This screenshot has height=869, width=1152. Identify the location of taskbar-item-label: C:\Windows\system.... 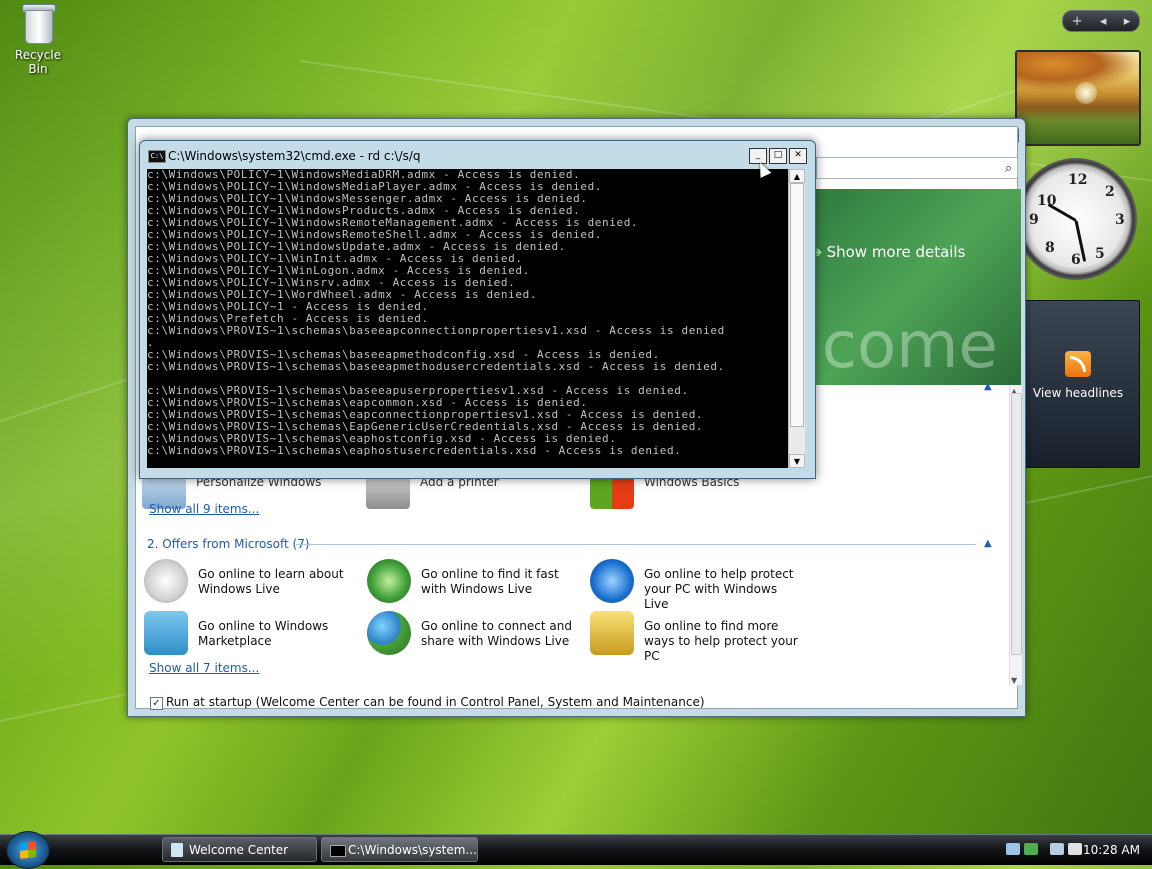
(412, 850).